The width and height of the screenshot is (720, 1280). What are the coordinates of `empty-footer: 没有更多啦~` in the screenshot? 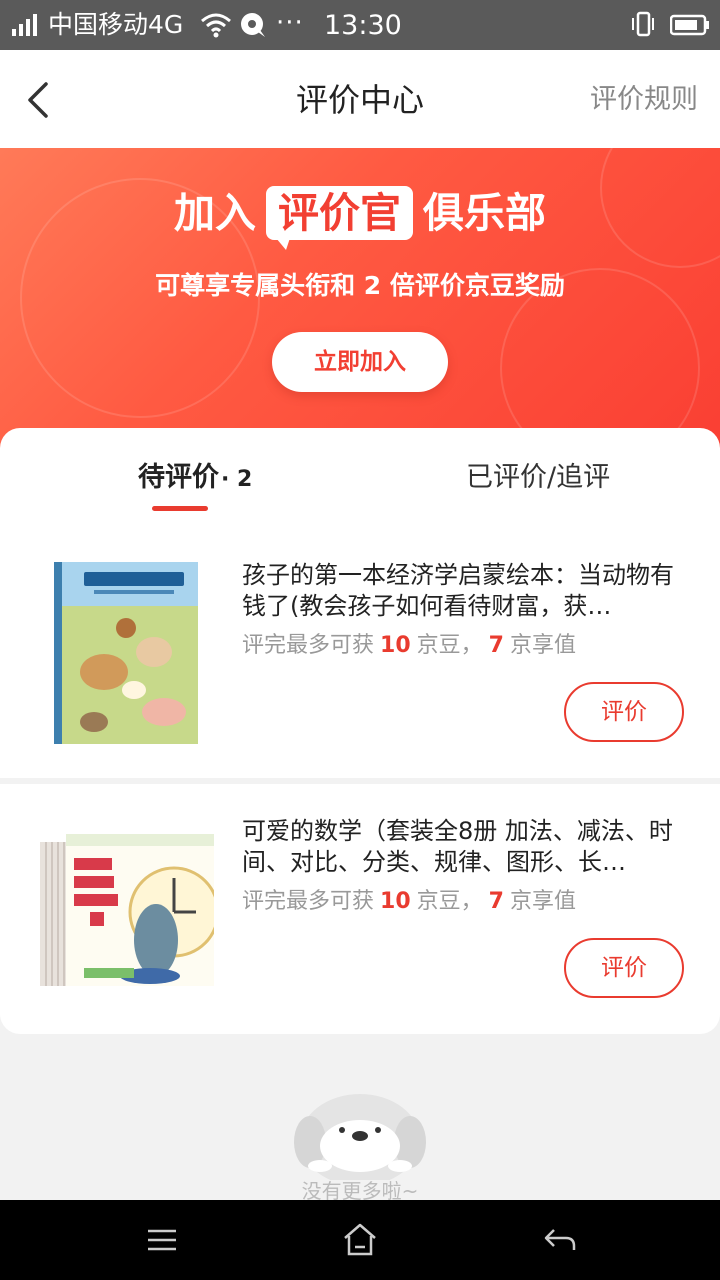 It's located at (360, 1118).